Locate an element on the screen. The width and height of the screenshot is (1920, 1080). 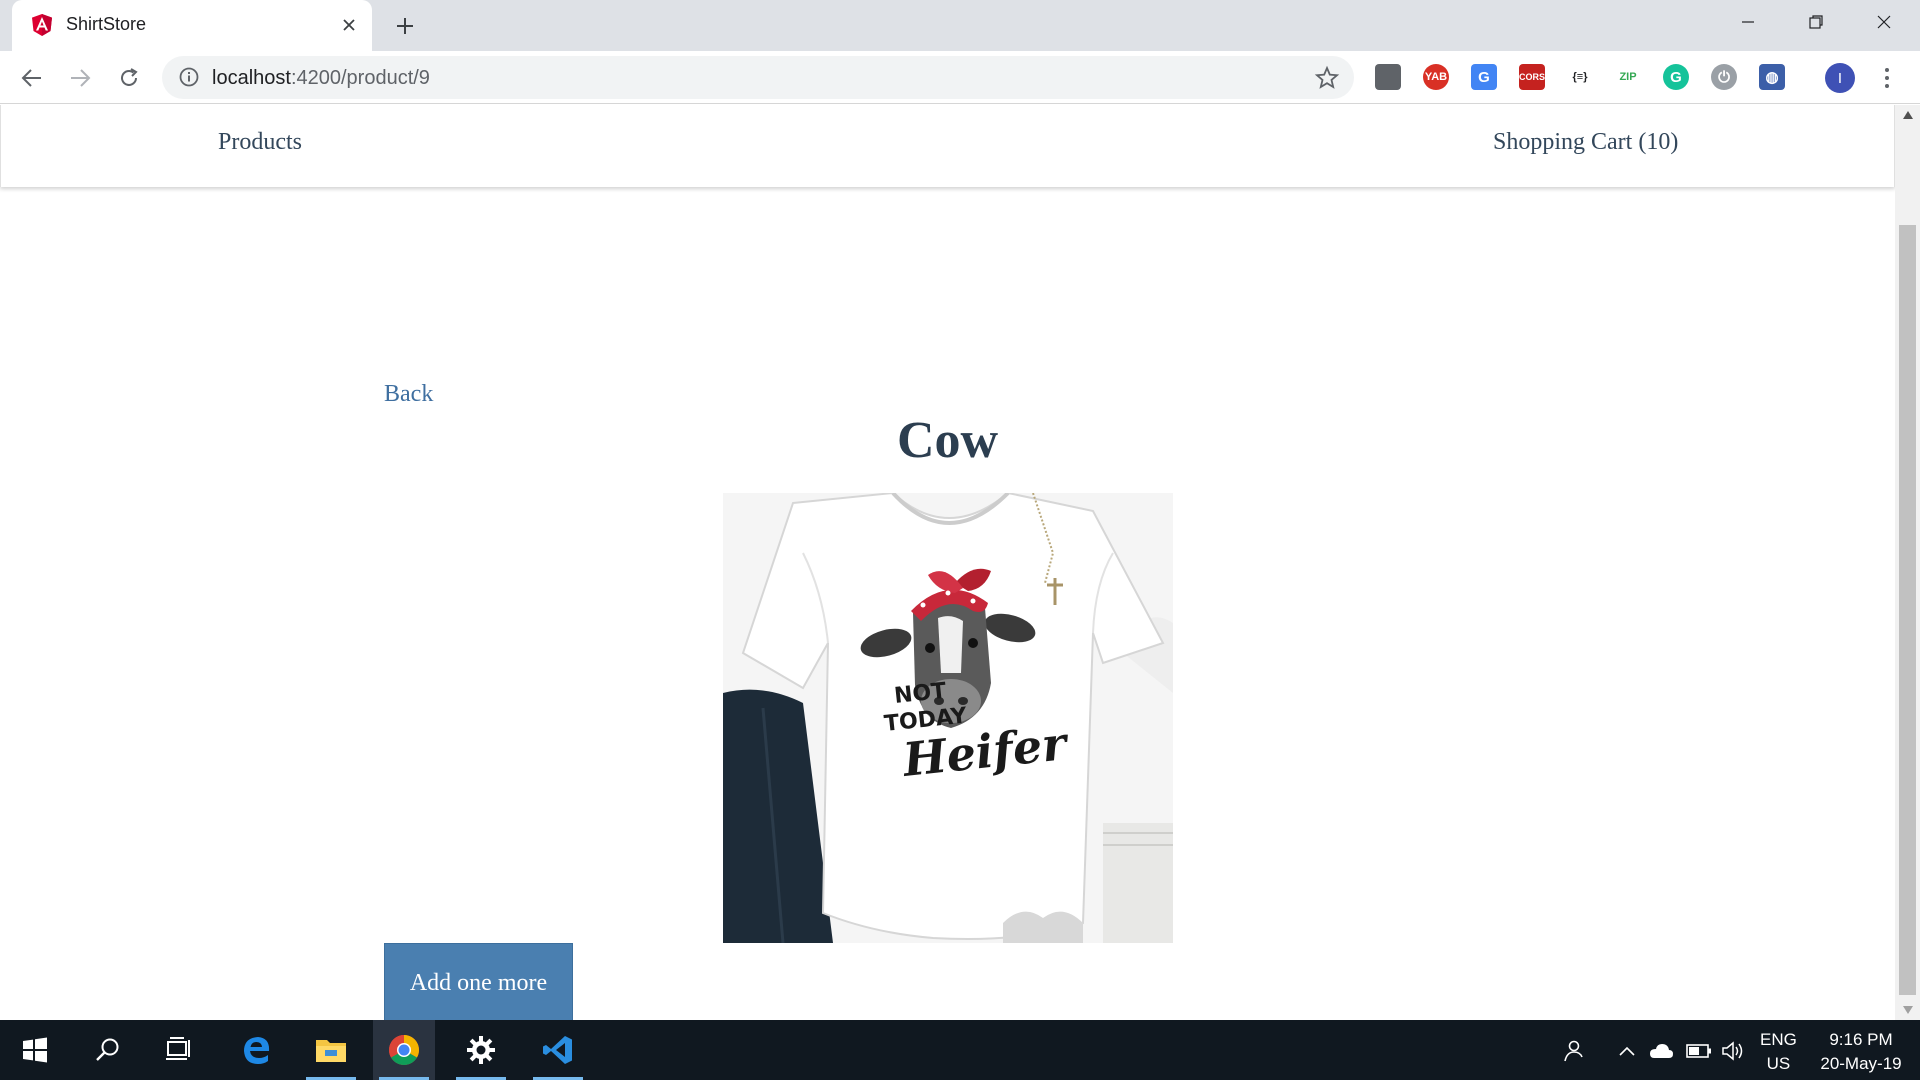
url-path: :4200/product/9 is located at coordinates (360, 78).